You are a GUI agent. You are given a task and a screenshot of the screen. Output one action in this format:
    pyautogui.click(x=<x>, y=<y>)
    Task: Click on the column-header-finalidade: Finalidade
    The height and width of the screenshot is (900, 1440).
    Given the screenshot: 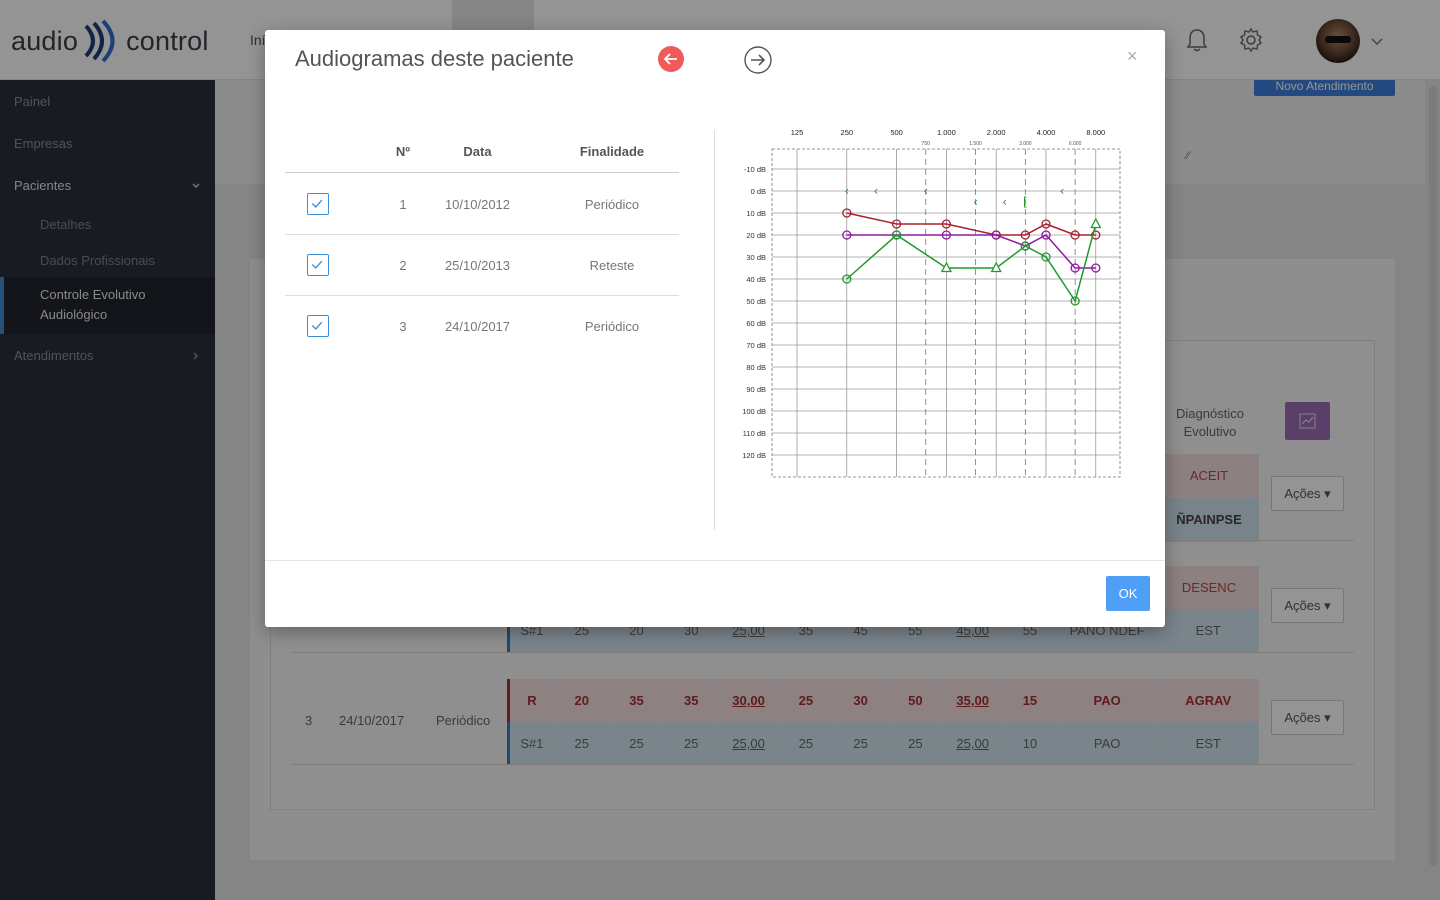 What is the action you would take?
    pyautogui.click(x=612, y=151)
    